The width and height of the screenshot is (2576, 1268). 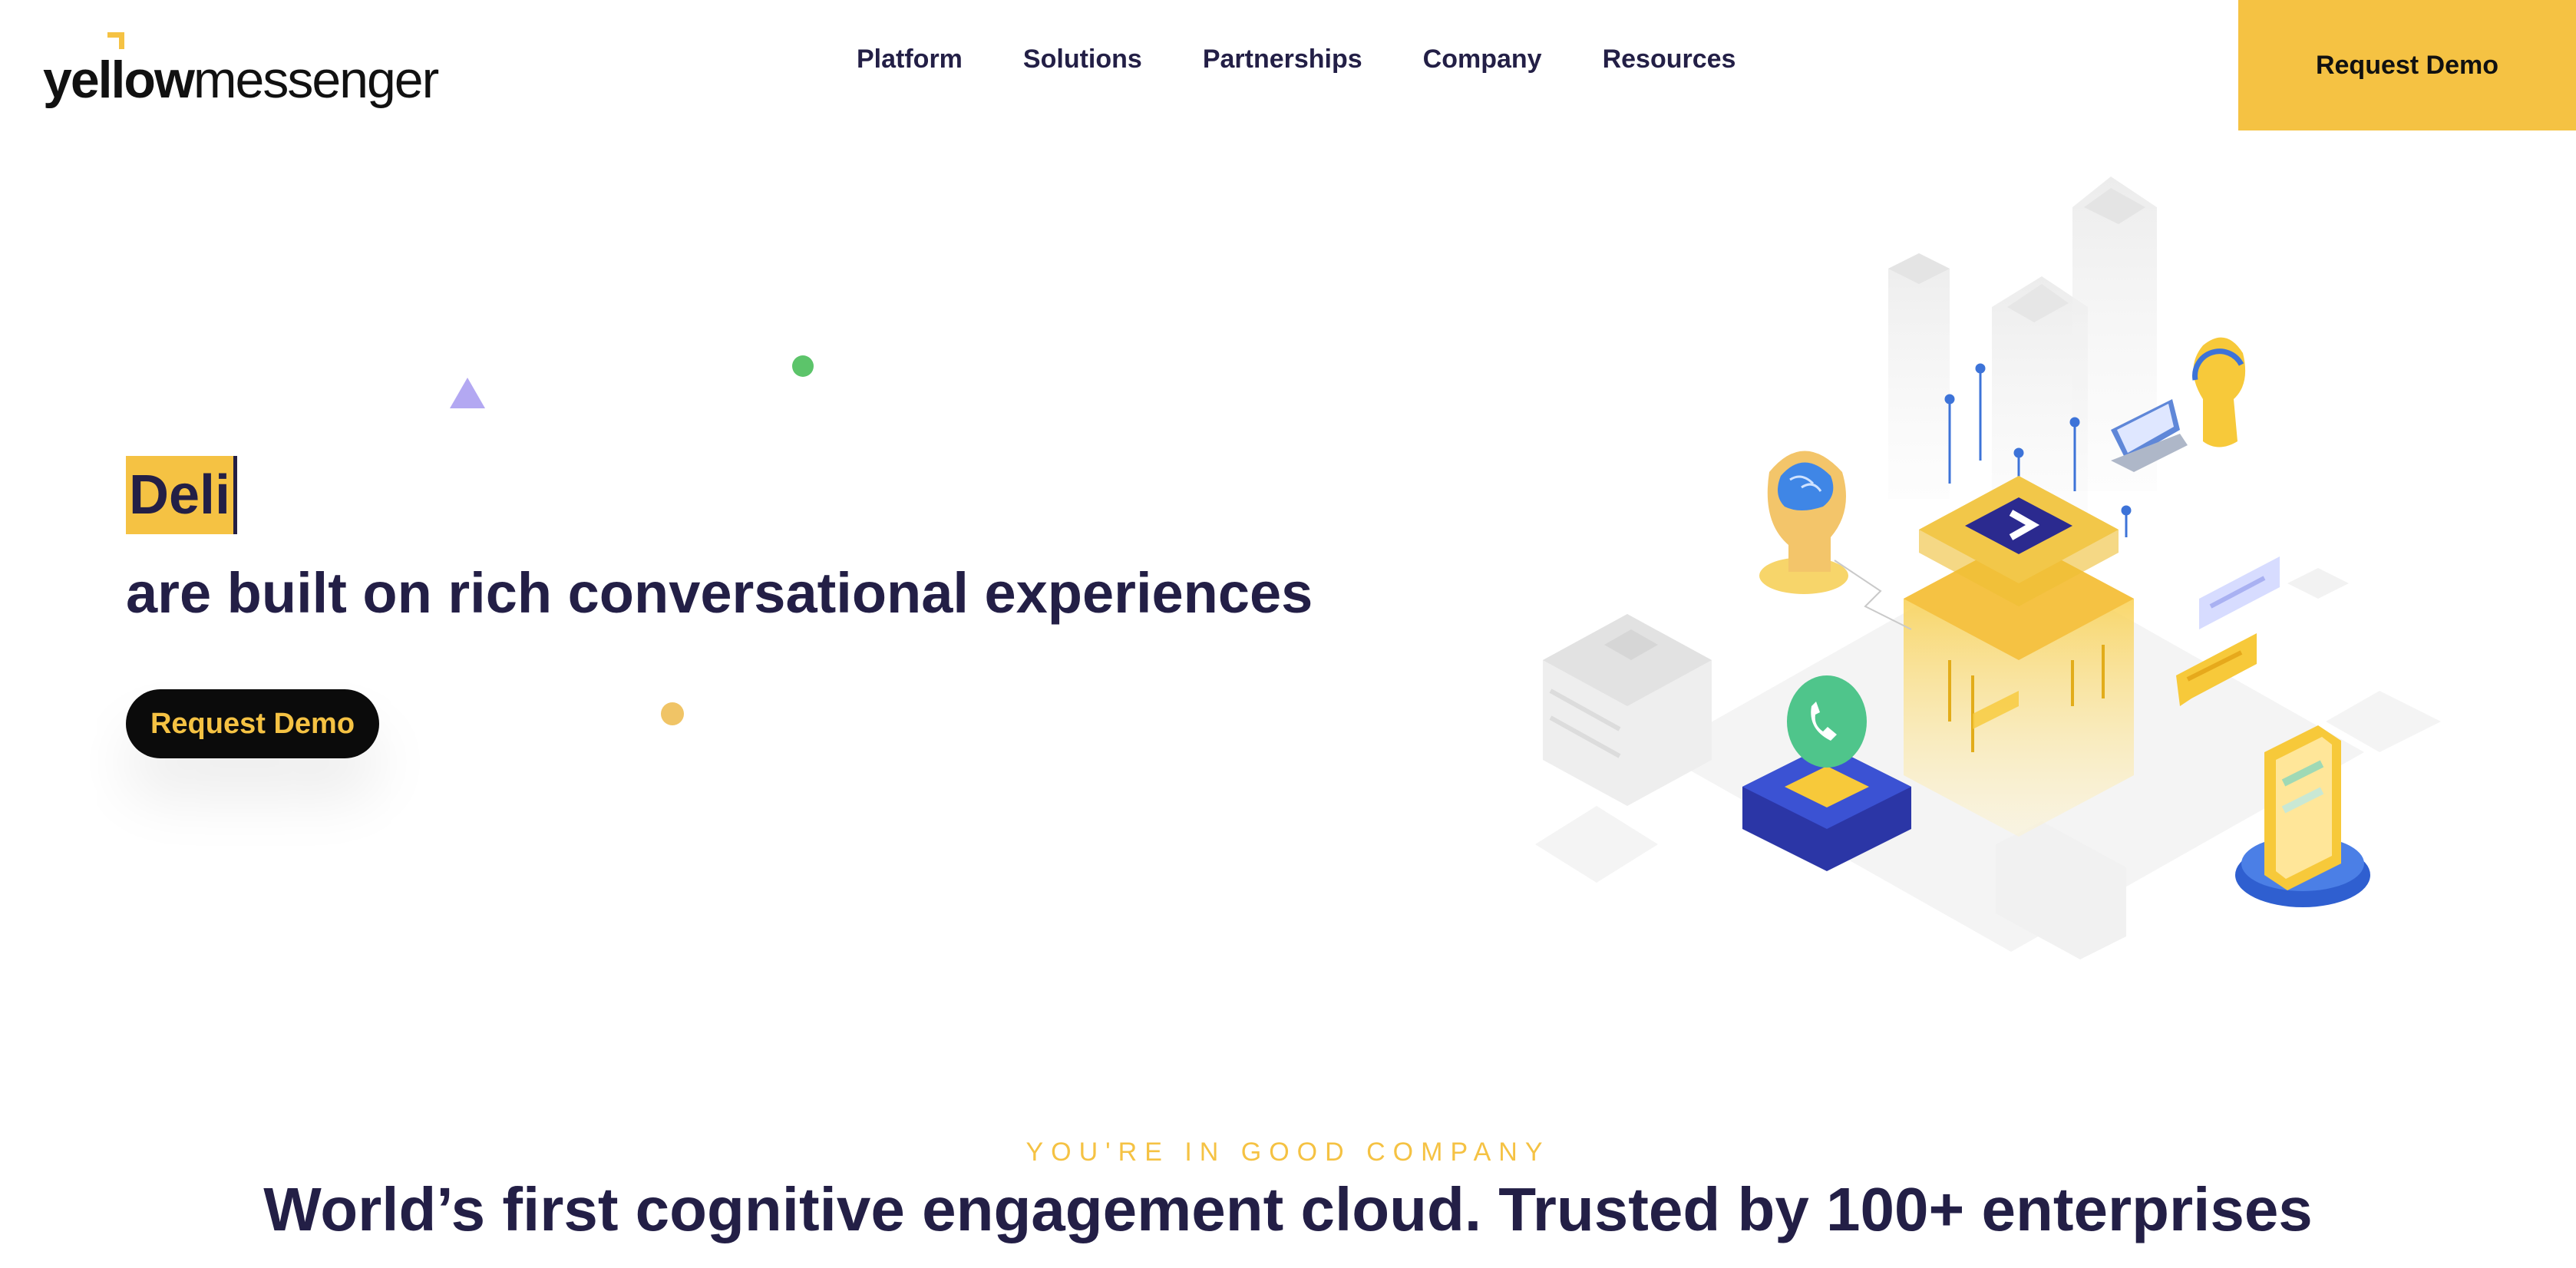 What do you see at coordinates (1669, 59) in the screenshot?
I see `nav-resources: Resources` at bounding box center [1669, 59].